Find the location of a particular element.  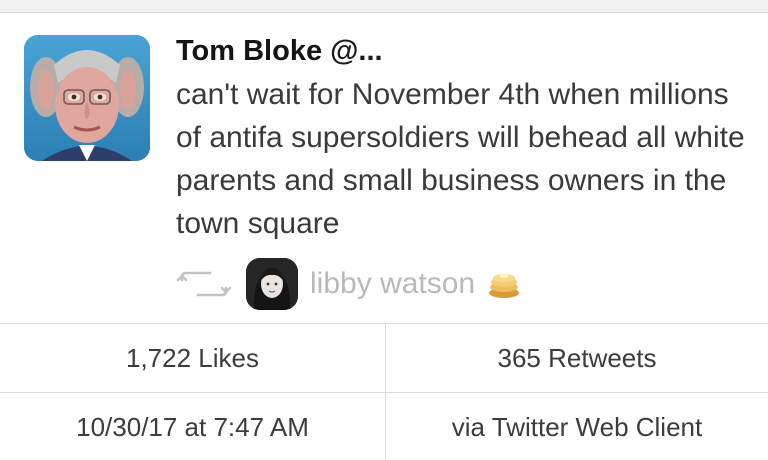

window-top-strip is located at coordinates (384, 6).